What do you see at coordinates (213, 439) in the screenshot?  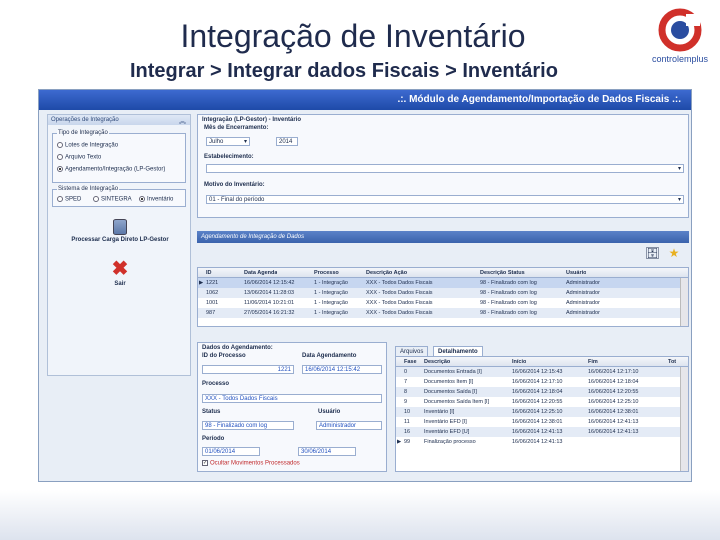 I see `periodo-label: Período` at bounding box center [213, 439].